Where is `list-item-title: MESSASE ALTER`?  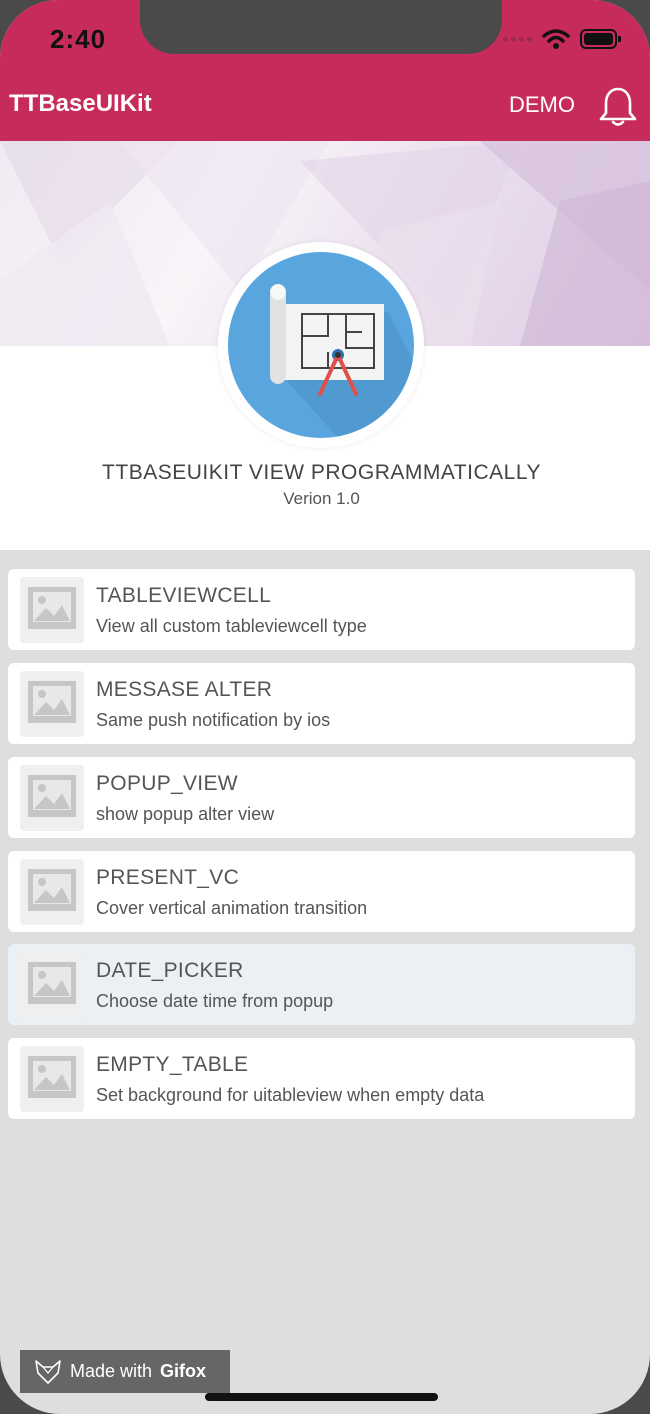 list-item-title: MESSASE ALTER is located at coordinates (184, 689).